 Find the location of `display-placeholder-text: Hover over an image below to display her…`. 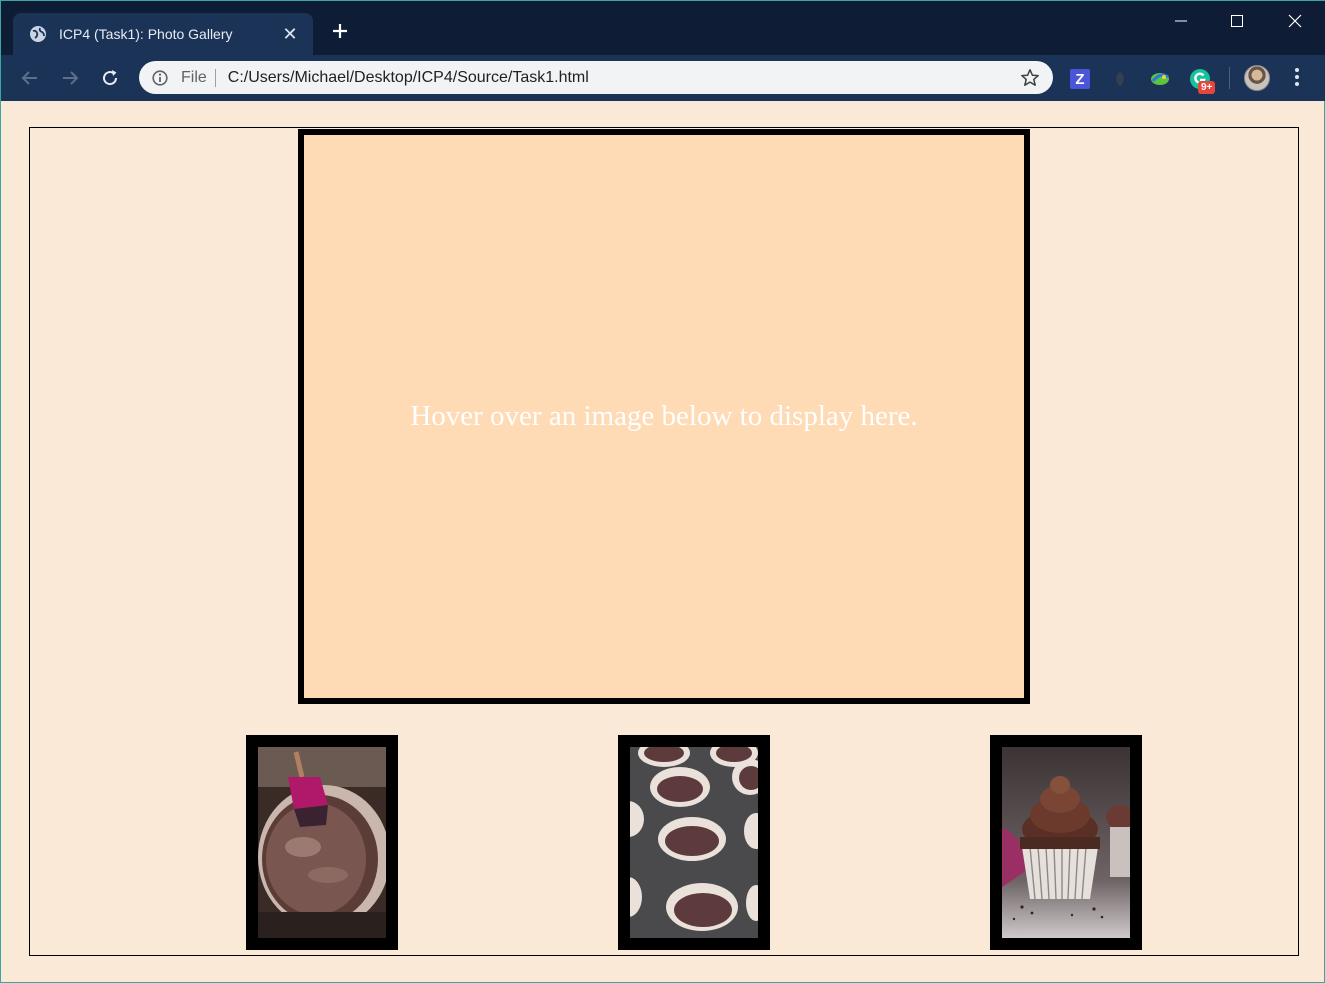

display-placeholder-text: Hover over an image below to display her… is located at coordinates (664, 416).